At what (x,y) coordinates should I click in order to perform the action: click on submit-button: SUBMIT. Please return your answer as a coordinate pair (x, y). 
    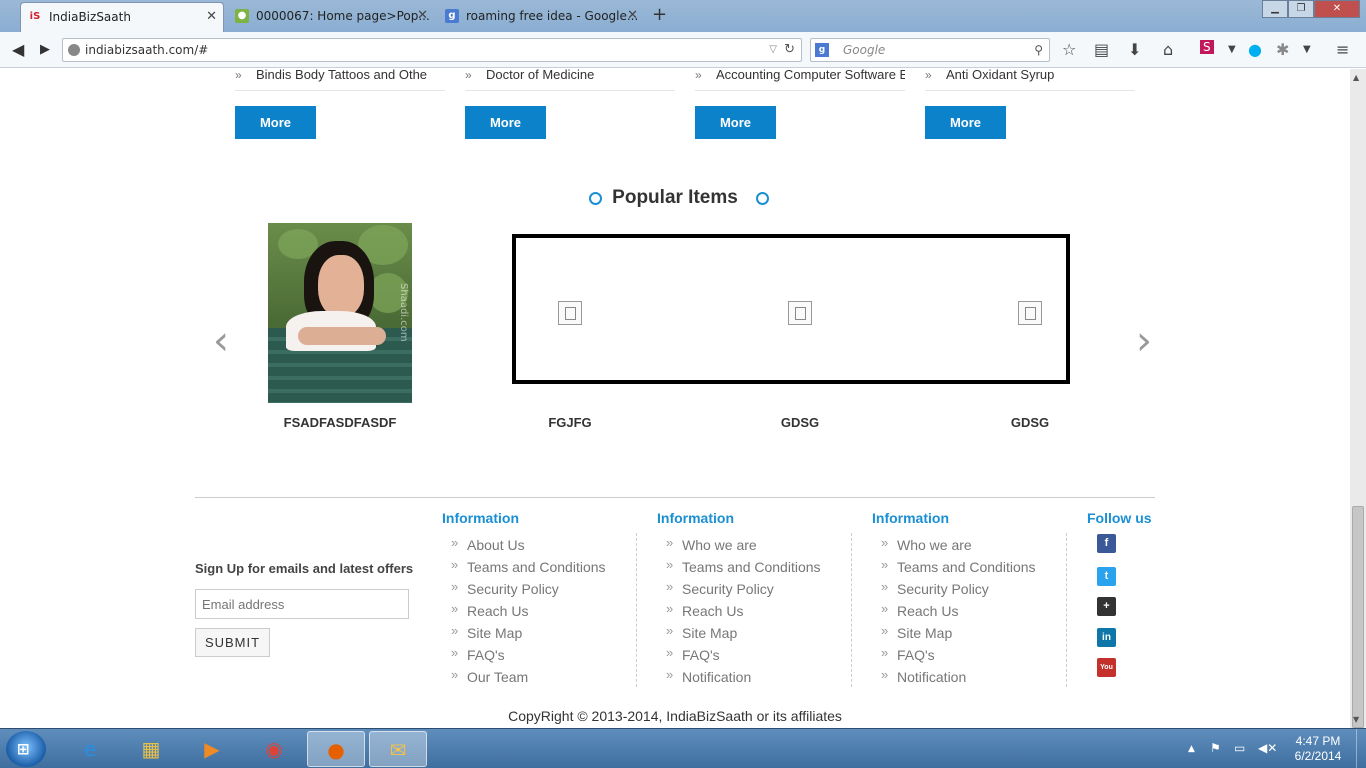
    Looking at the image, I should click on (232, 642).